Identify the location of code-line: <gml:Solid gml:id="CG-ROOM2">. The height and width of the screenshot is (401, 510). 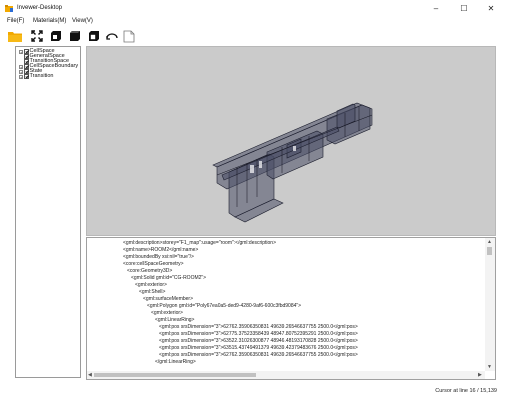
(169, 278).